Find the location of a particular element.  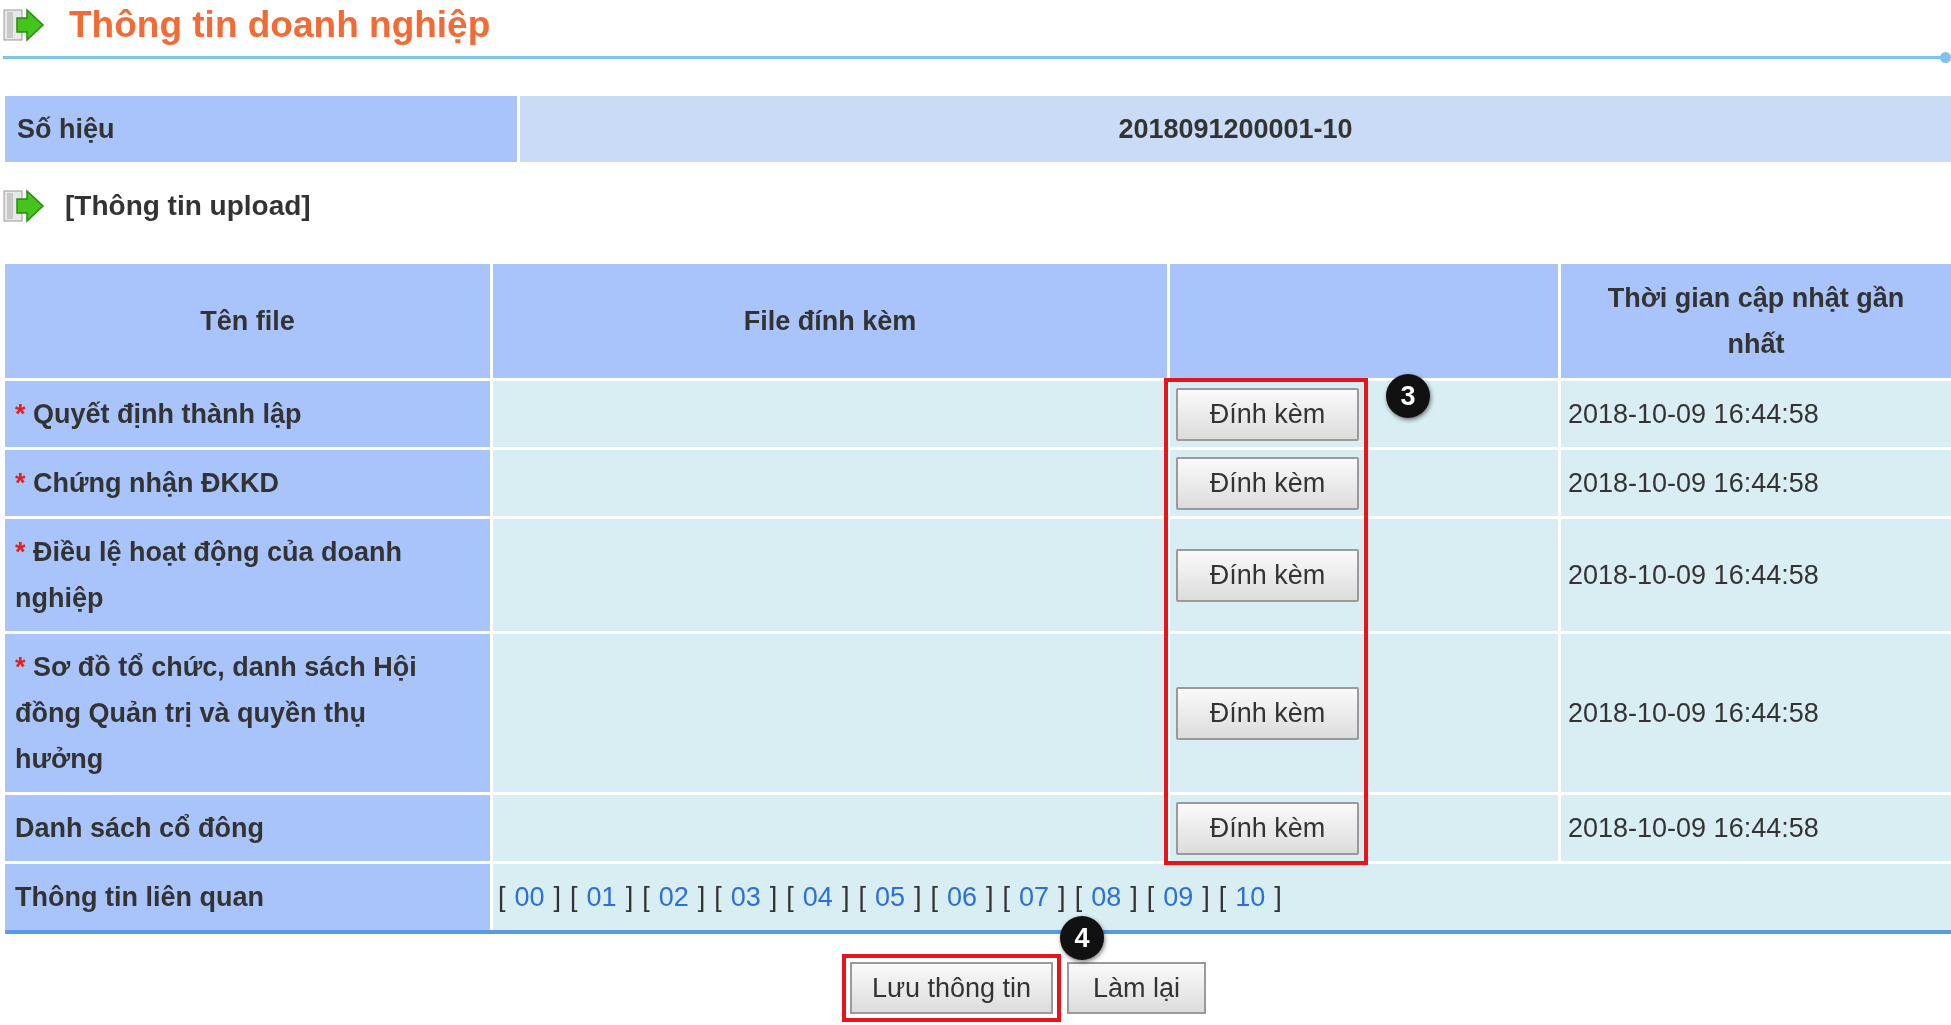

field-value: 2018091200001-10 is located at coordinates (1235, 129).